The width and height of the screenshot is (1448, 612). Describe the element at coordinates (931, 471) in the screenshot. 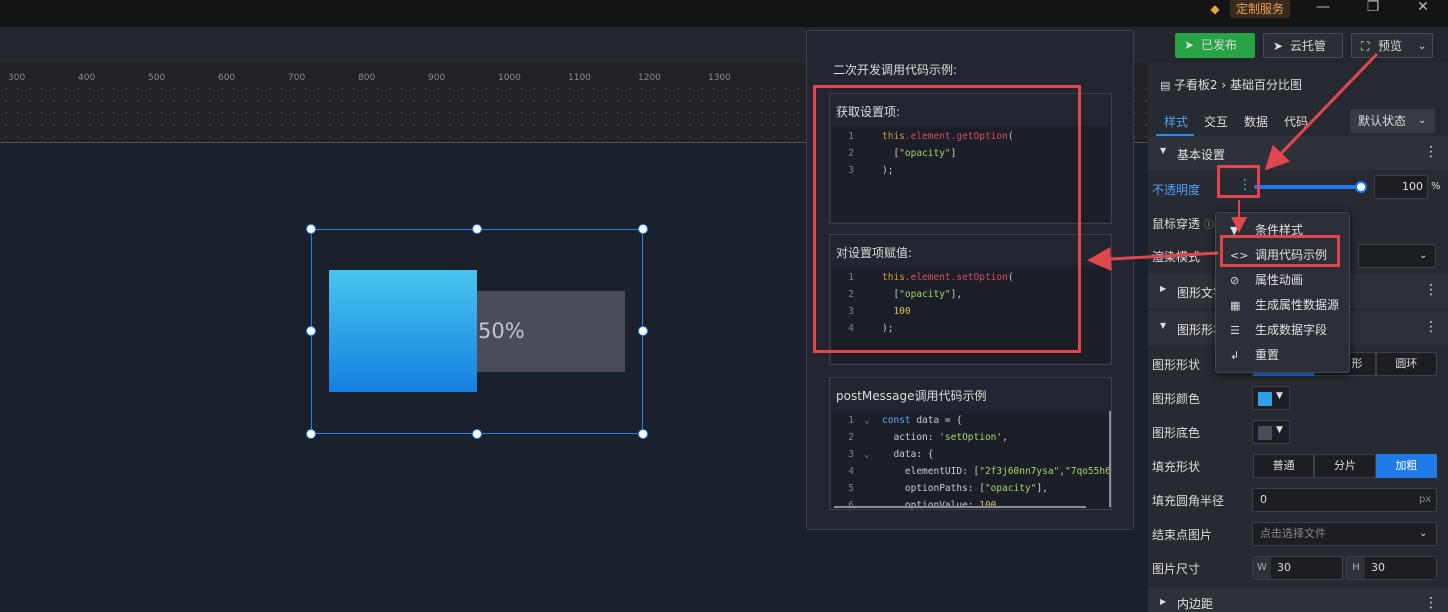

I see `code-token: elementUID: [` at that location.